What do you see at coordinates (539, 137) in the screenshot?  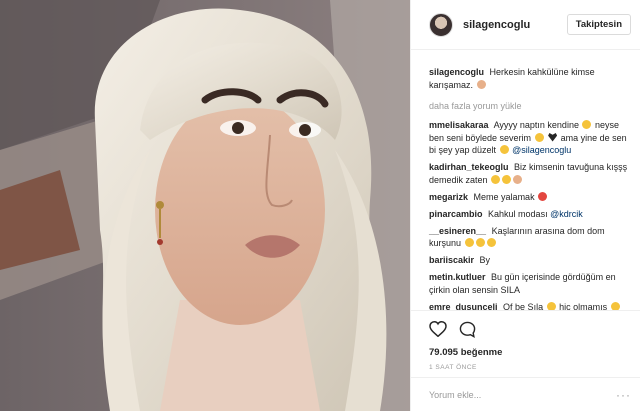 I see `heart-eyes-emoji-icon` at bounding box center [539, 137].